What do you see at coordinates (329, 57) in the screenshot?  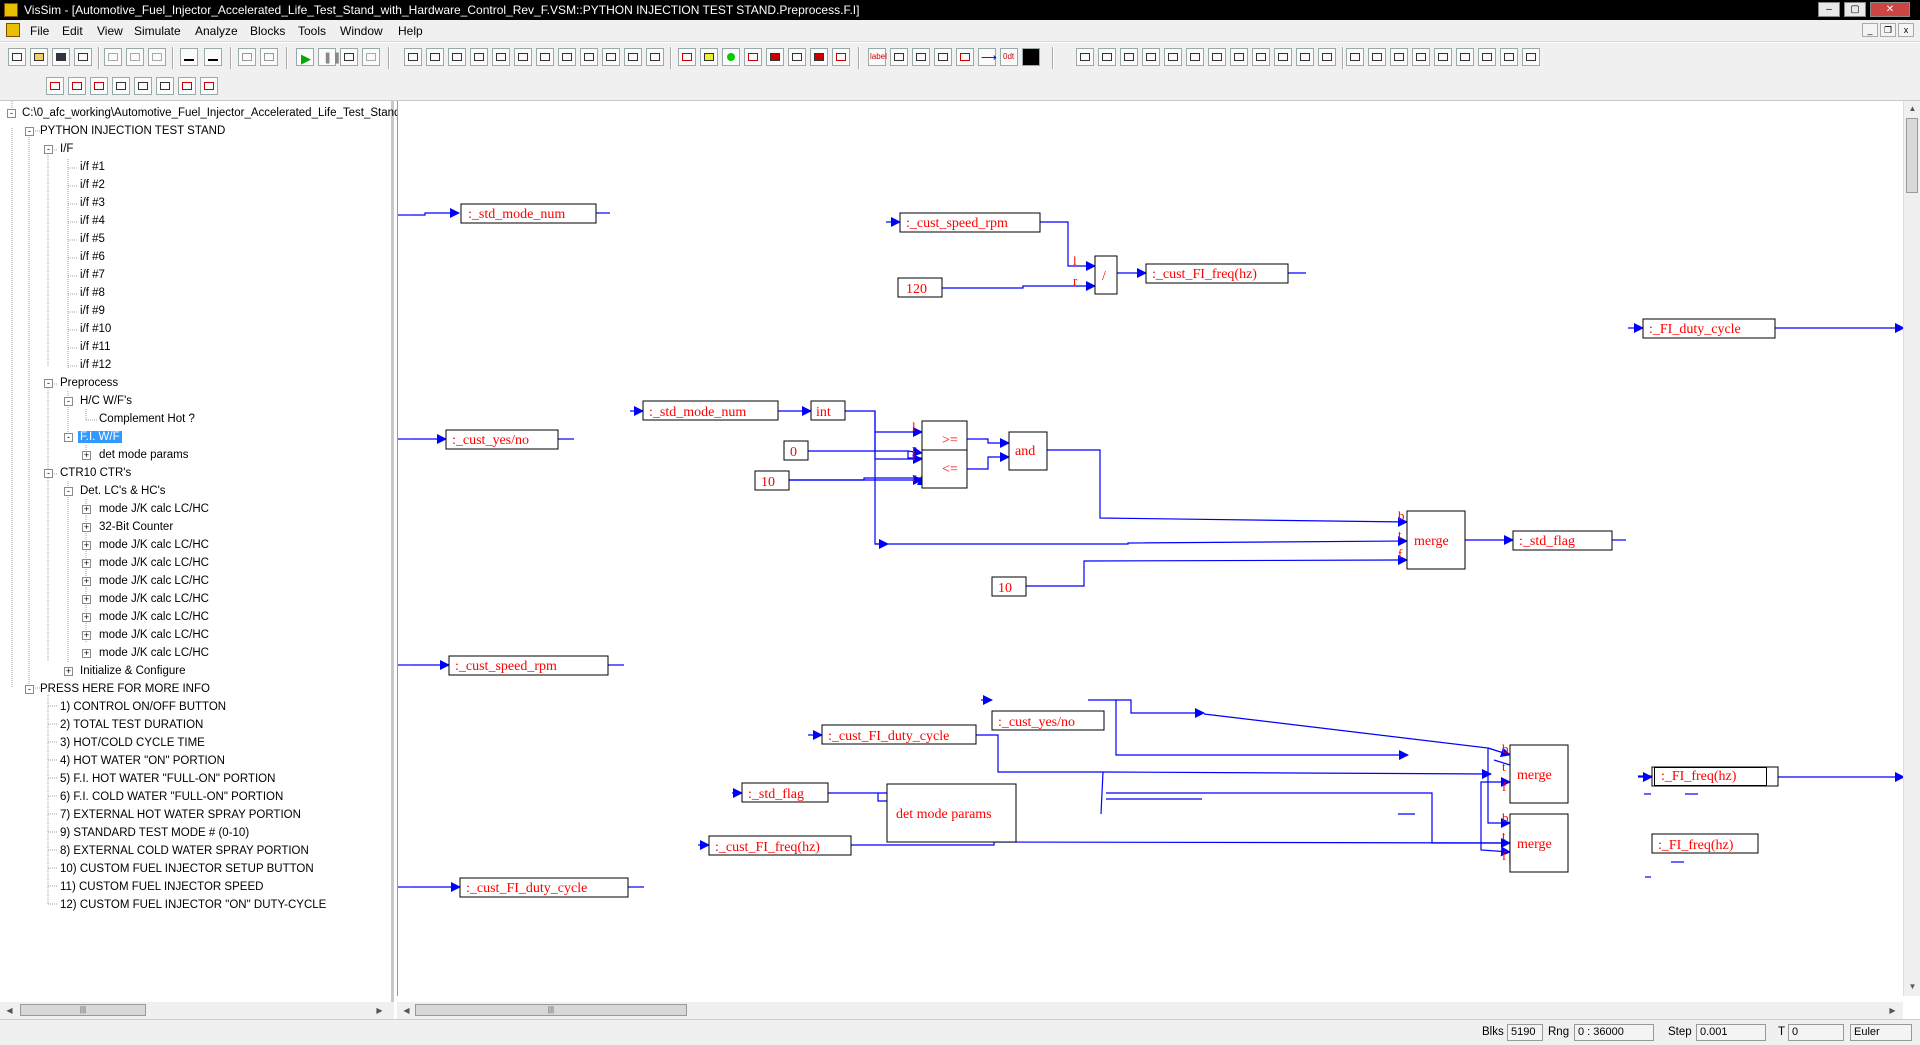 I see `pause-icon: ❚❚` at bounding box center [329, 57].